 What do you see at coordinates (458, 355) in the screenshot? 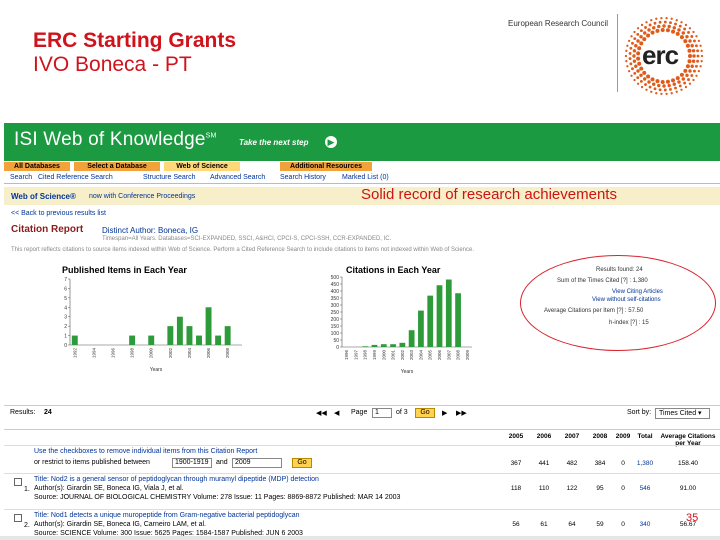
I see `x-tick-label: 2008` at bounding box center [458, 355].